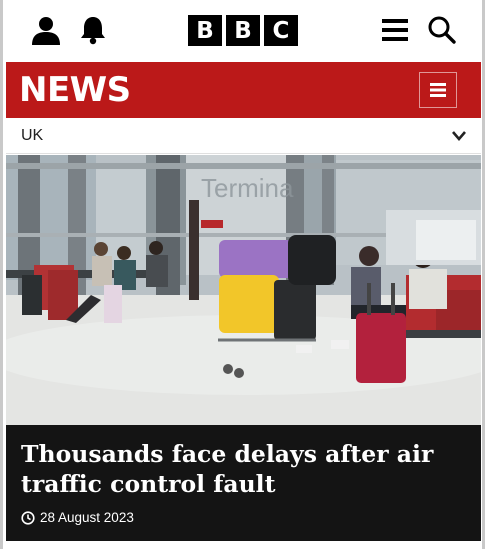 This screenshot has height=549, width=485. What do you see at coordinates (243, 136) in the screenshot?
I see `section-selector: UK` at bounding box center [243, 136].